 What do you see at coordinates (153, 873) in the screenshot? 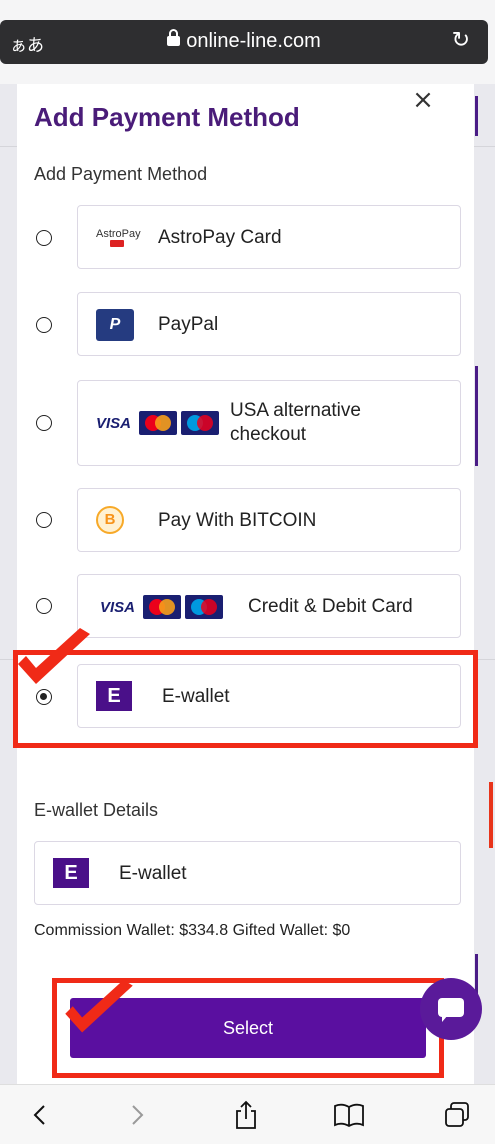
I see `ewallet-detail-label: E-wallet` at bounding box center [153, 873].